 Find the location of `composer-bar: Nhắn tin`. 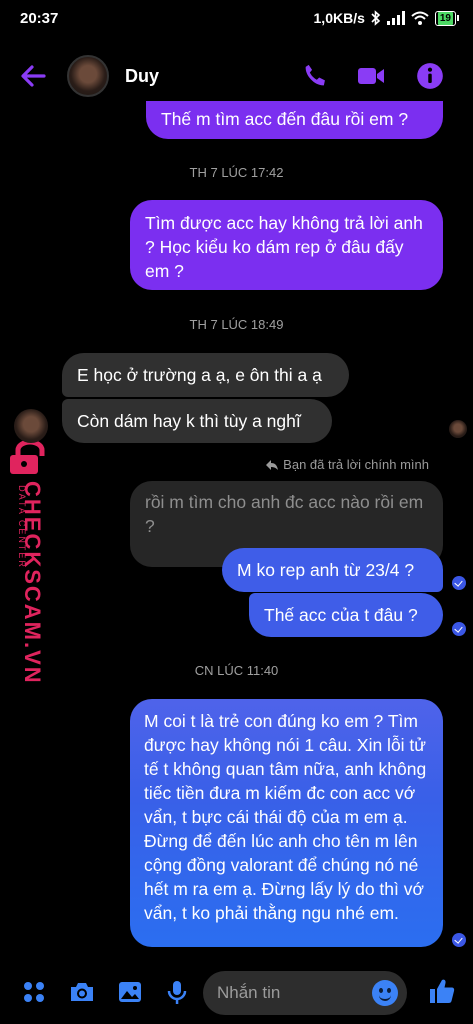

composer-bar: Nhắn tin is located at coordinates (236, 993).